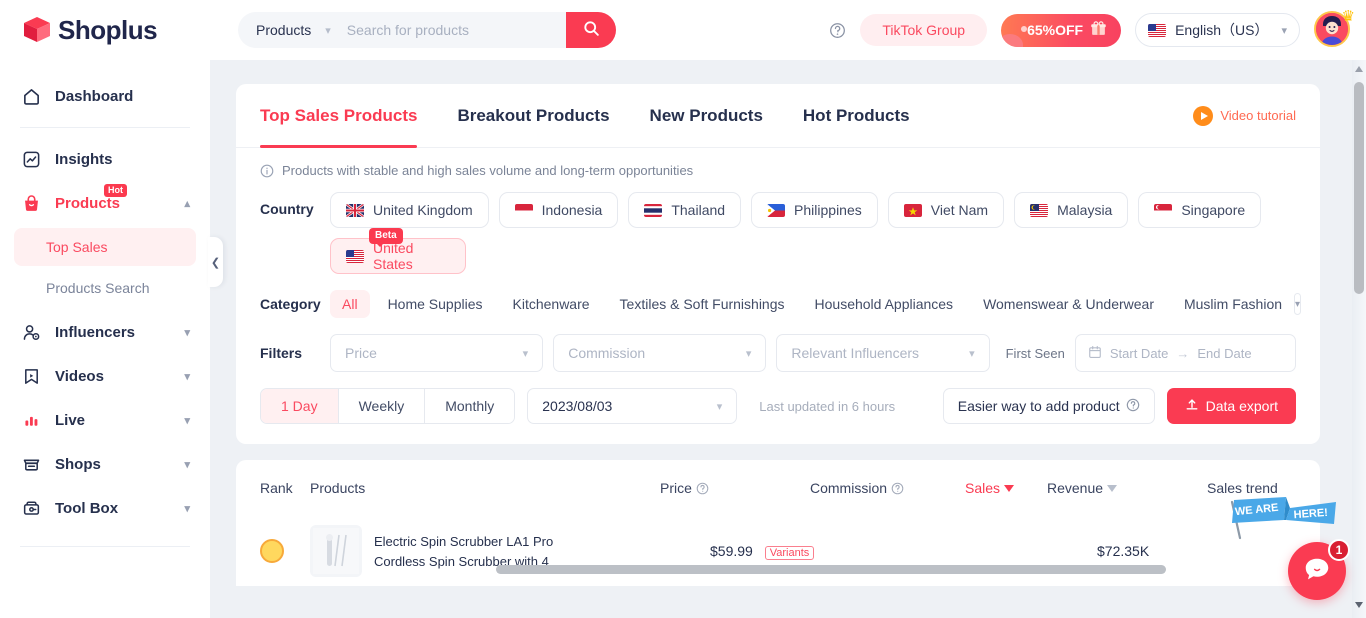 The image size is (1366, 618). What do you see at coordinates (1200, 210) in the screenshot?
I see `country-chip-singapore: Singapore` at bounding box center [1200, 210].